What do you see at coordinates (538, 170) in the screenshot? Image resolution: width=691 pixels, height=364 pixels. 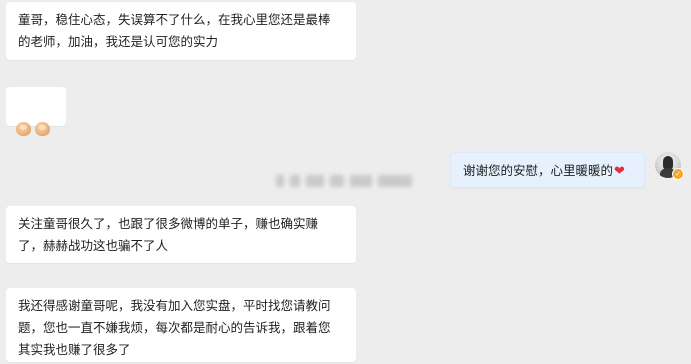 I see `message-text: 谢谢您的安慰，心里暖暖的` at bounding box center [538, 170].